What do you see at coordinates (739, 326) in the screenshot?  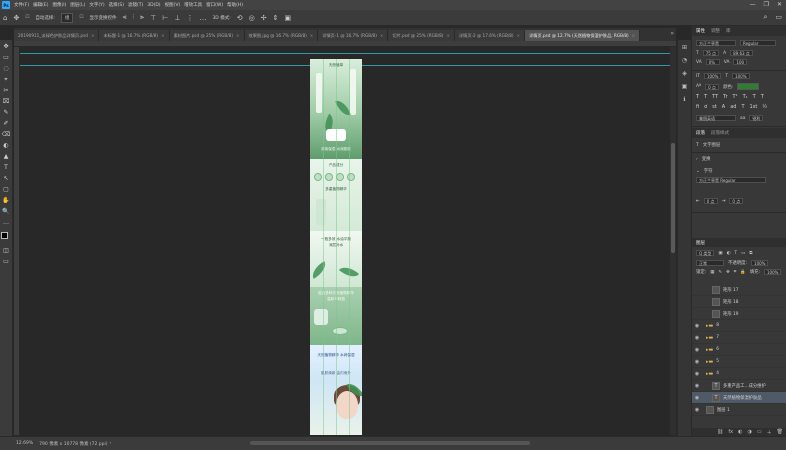 I see `layer-row: ◉ ▸▬ 8` at bounding box center [739, 326].